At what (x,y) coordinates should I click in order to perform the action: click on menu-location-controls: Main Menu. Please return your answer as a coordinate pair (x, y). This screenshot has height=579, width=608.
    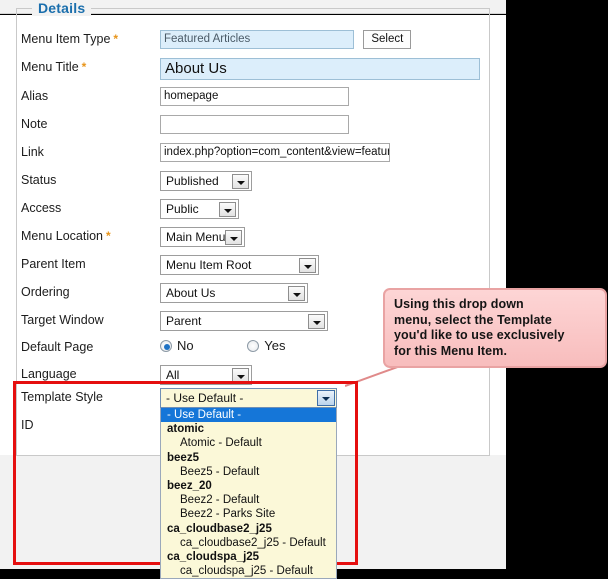
    Looking at the image, I should click on (202, 237).